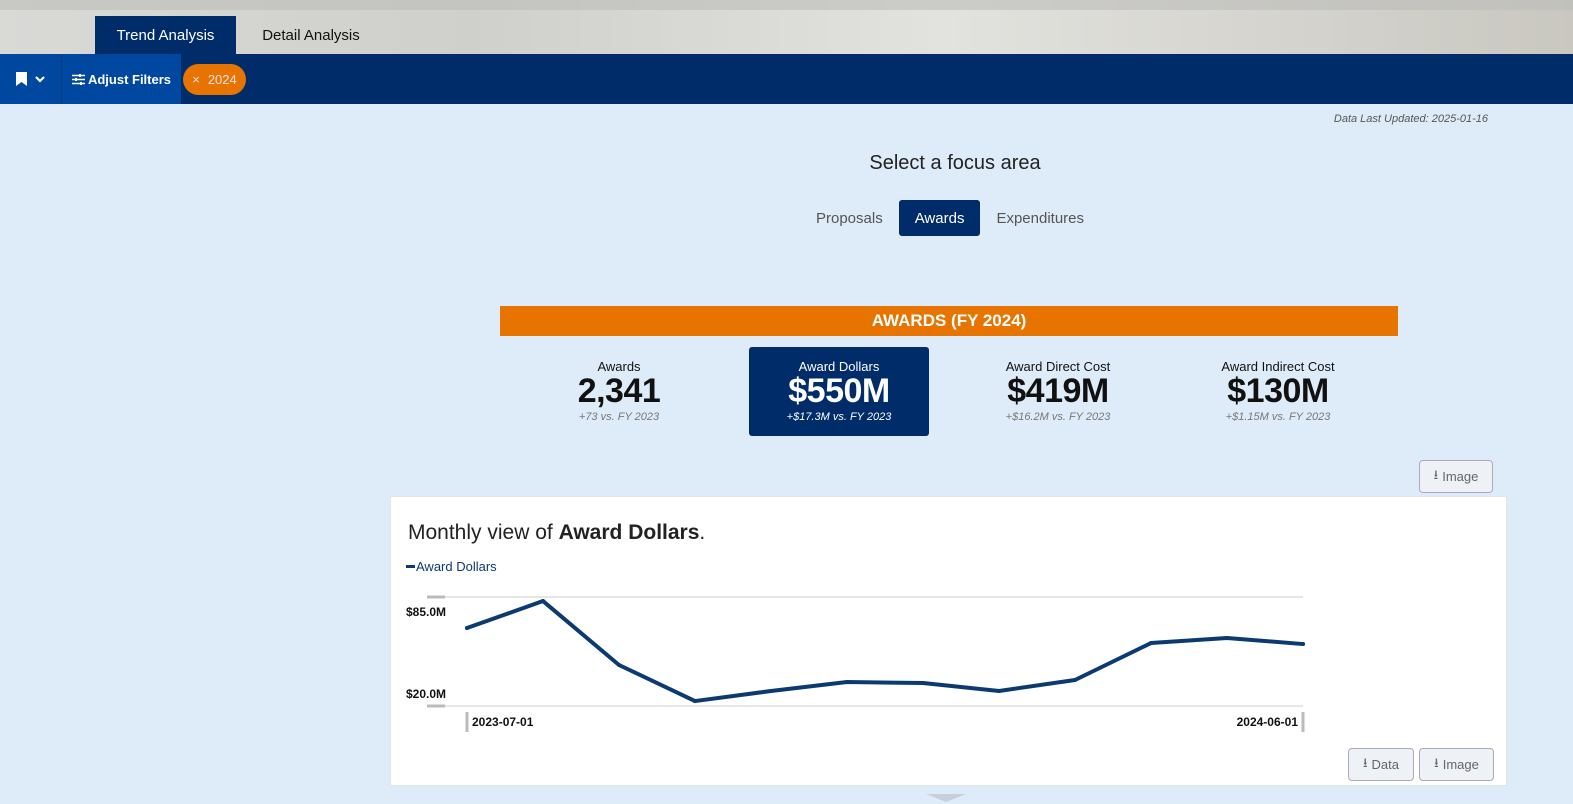  I want to click on download-chart-image-button: ⭳ Image, so click(1456, 764).